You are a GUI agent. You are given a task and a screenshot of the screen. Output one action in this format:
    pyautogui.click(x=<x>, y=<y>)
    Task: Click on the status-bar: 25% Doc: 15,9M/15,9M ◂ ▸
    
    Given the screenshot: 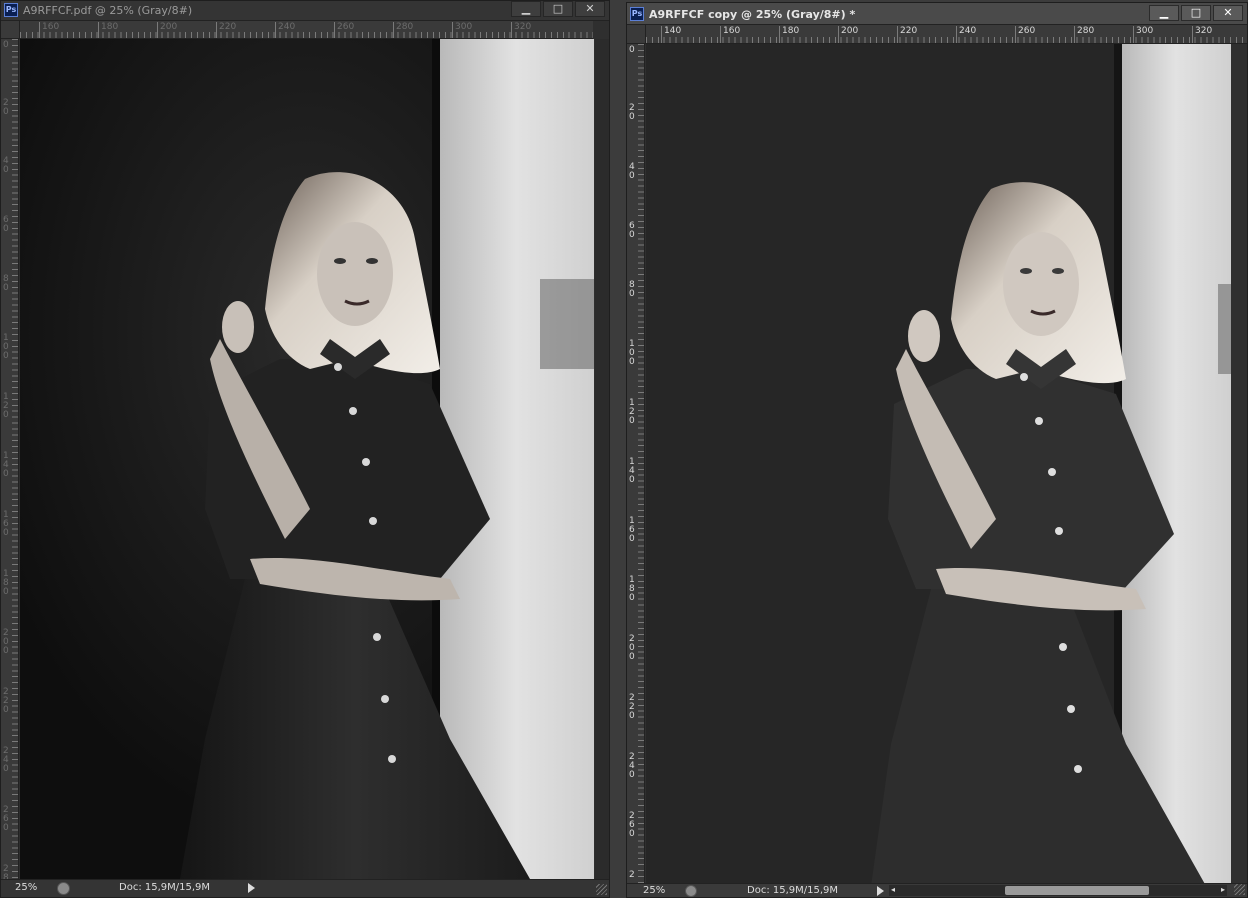 What is the action you would take?
    pyautogui.click(x=937, y=890)
    